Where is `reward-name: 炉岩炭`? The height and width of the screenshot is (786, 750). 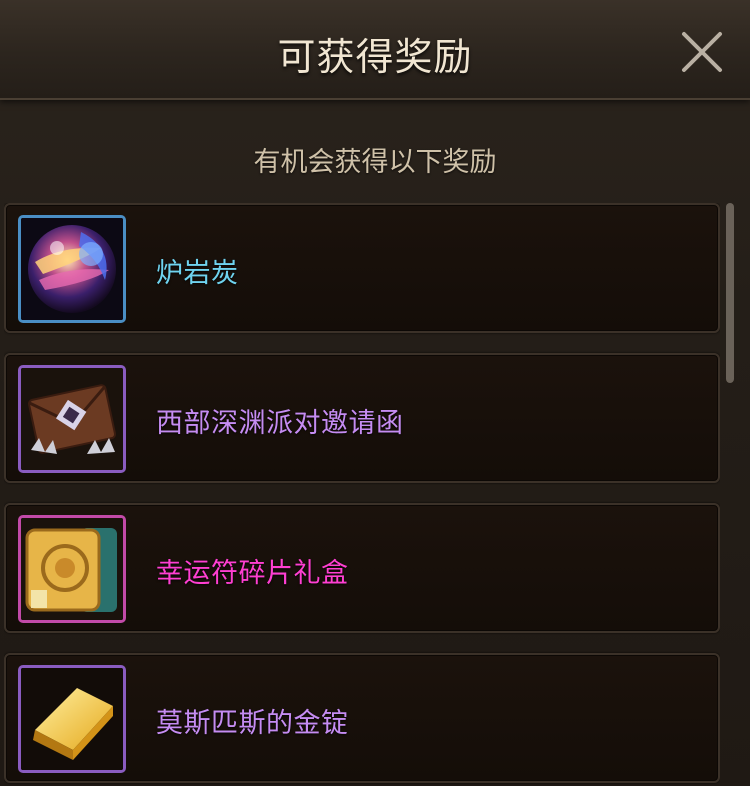
reward-name: 炉岩炭 is located at coordinates (197, 273).